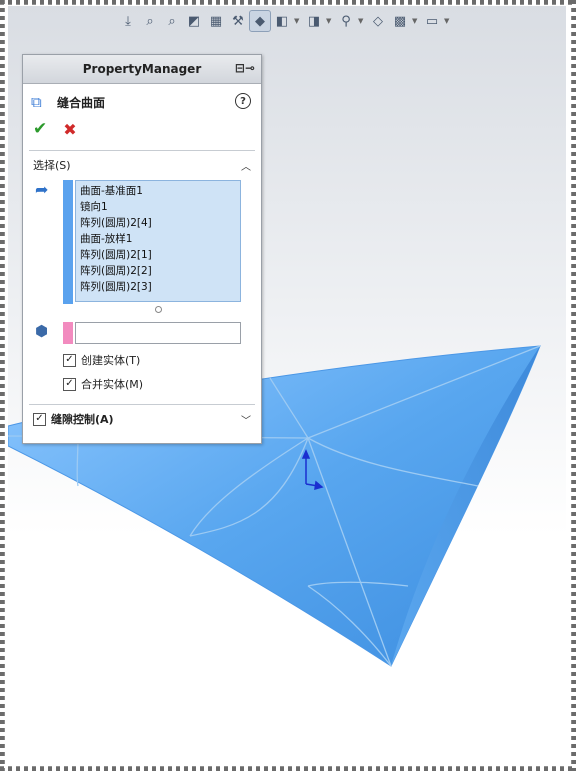  What do you see at coordinates (158, 287) in the screenshot?
I see `list-item: 阵列(圆周)2[3]` at bounding box center [158, 287].